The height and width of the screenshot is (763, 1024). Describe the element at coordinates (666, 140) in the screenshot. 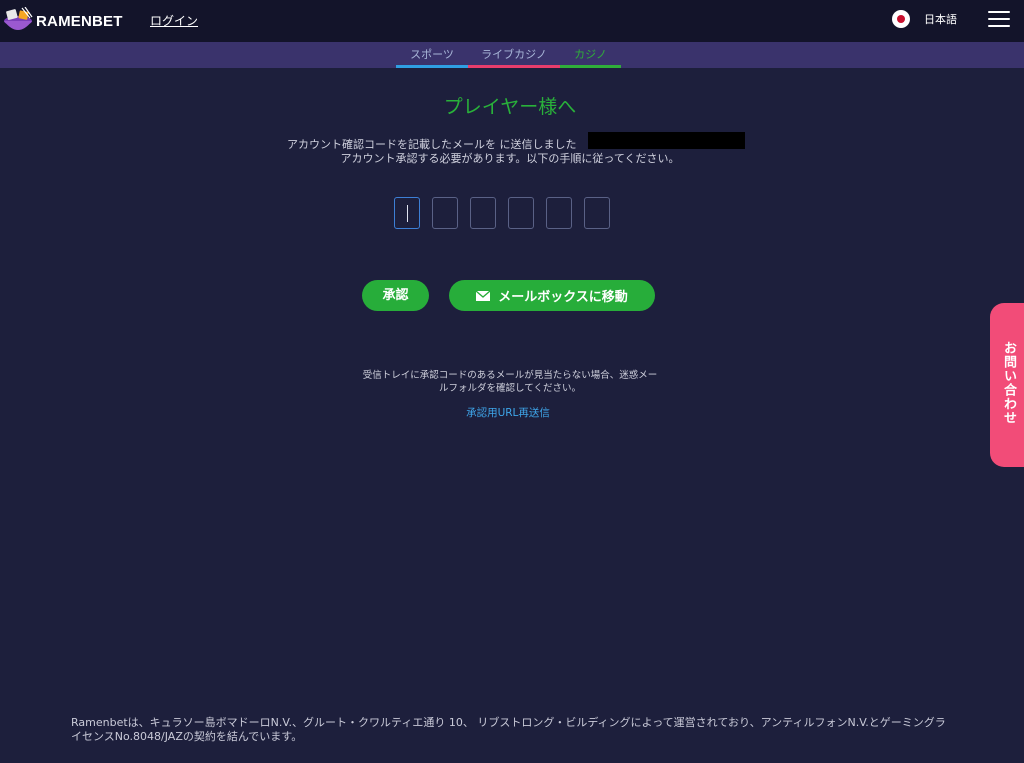

I see `redacted-email` at that location.